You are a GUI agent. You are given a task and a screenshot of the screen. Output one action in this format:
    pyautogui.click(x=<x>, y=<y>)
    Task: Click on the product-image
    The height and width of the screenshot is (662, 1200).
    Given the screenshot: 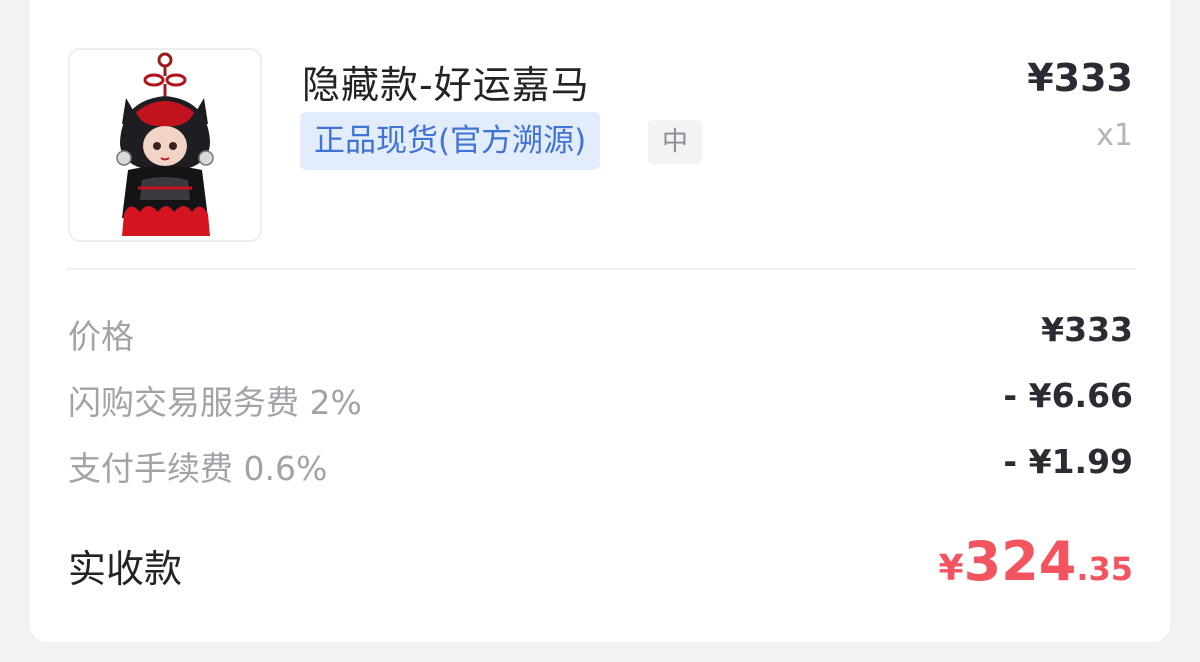 What is the action you would take?
    pyautogui.click(x=165, y=145)
    